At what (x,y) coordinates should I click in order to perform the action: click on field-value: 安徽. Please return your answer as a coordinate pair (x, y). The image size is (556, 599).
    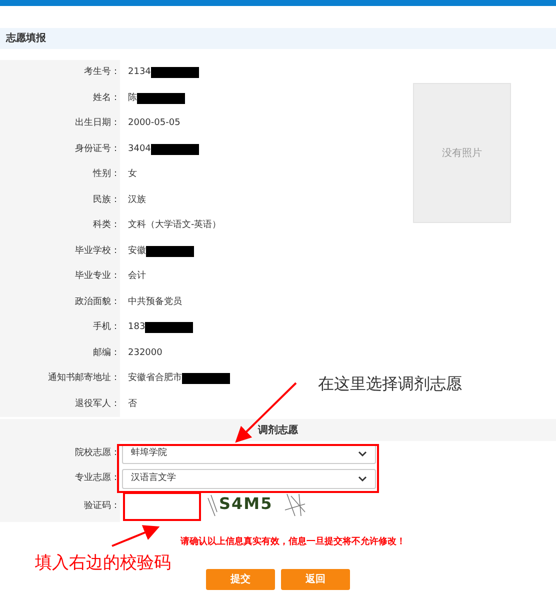
    Looking at the image, I should click on (137, 251).